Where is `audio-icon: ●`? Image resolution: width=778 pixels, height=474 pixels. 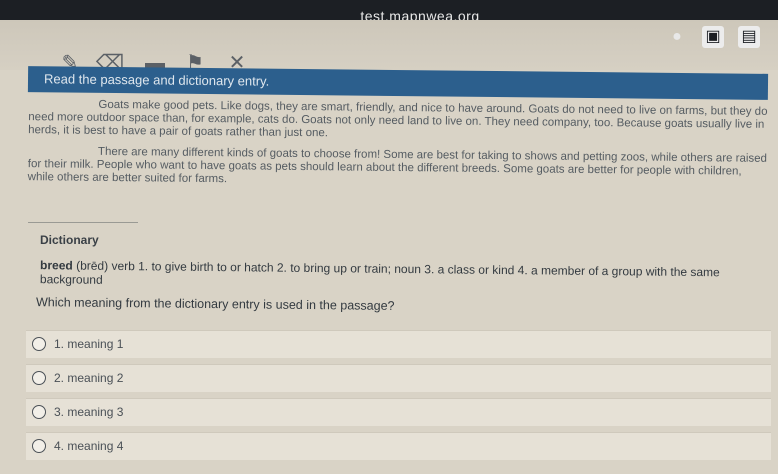
audio-icon: ● is located at coordinates (677, 37).